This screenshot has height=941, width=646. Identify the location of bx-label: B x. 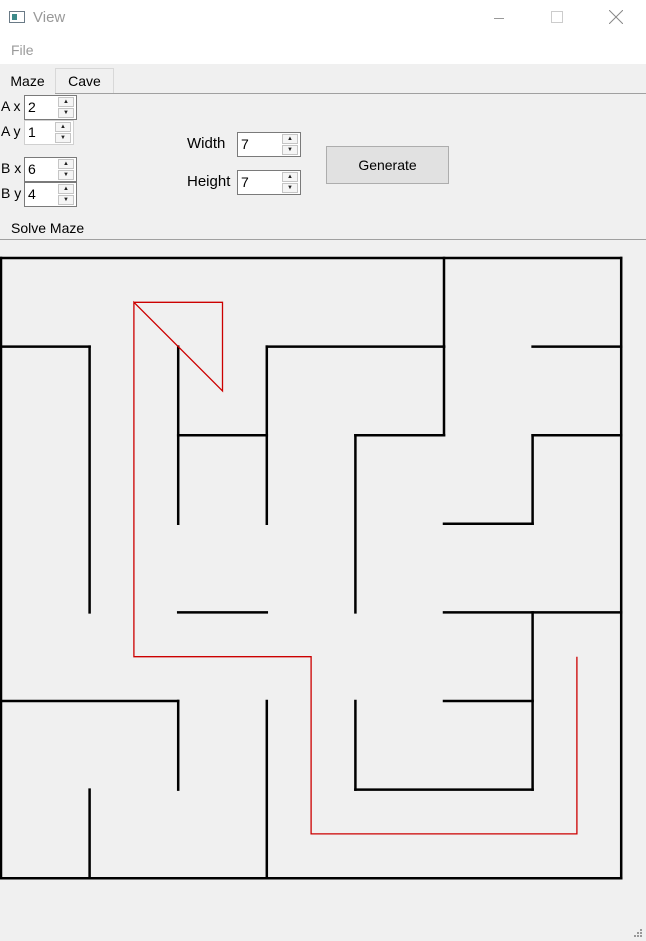
(11, 168).